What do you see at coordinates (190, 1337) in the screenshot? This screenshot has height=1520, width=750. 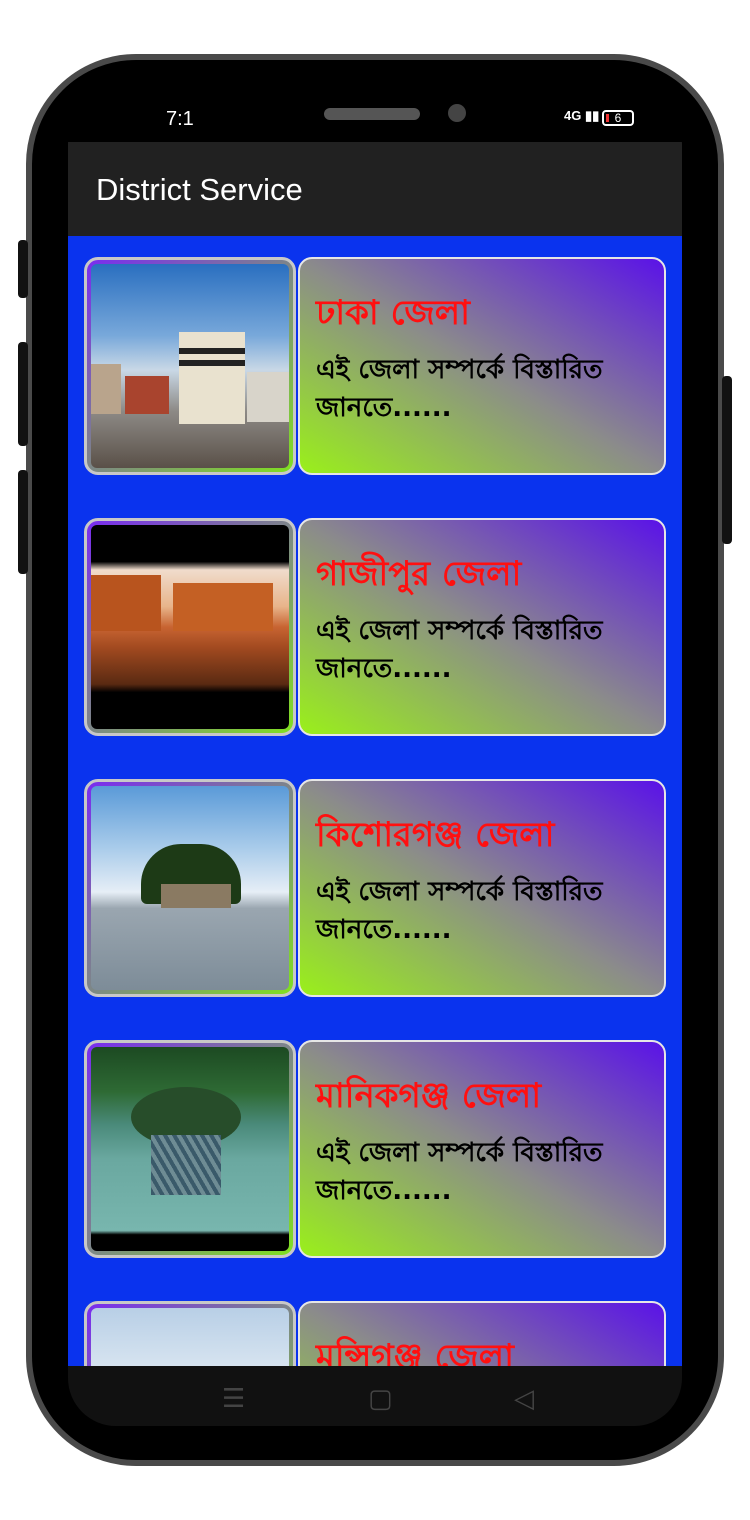 I see `munshiganj-sky-photo` at bounding box center [190, 1337].